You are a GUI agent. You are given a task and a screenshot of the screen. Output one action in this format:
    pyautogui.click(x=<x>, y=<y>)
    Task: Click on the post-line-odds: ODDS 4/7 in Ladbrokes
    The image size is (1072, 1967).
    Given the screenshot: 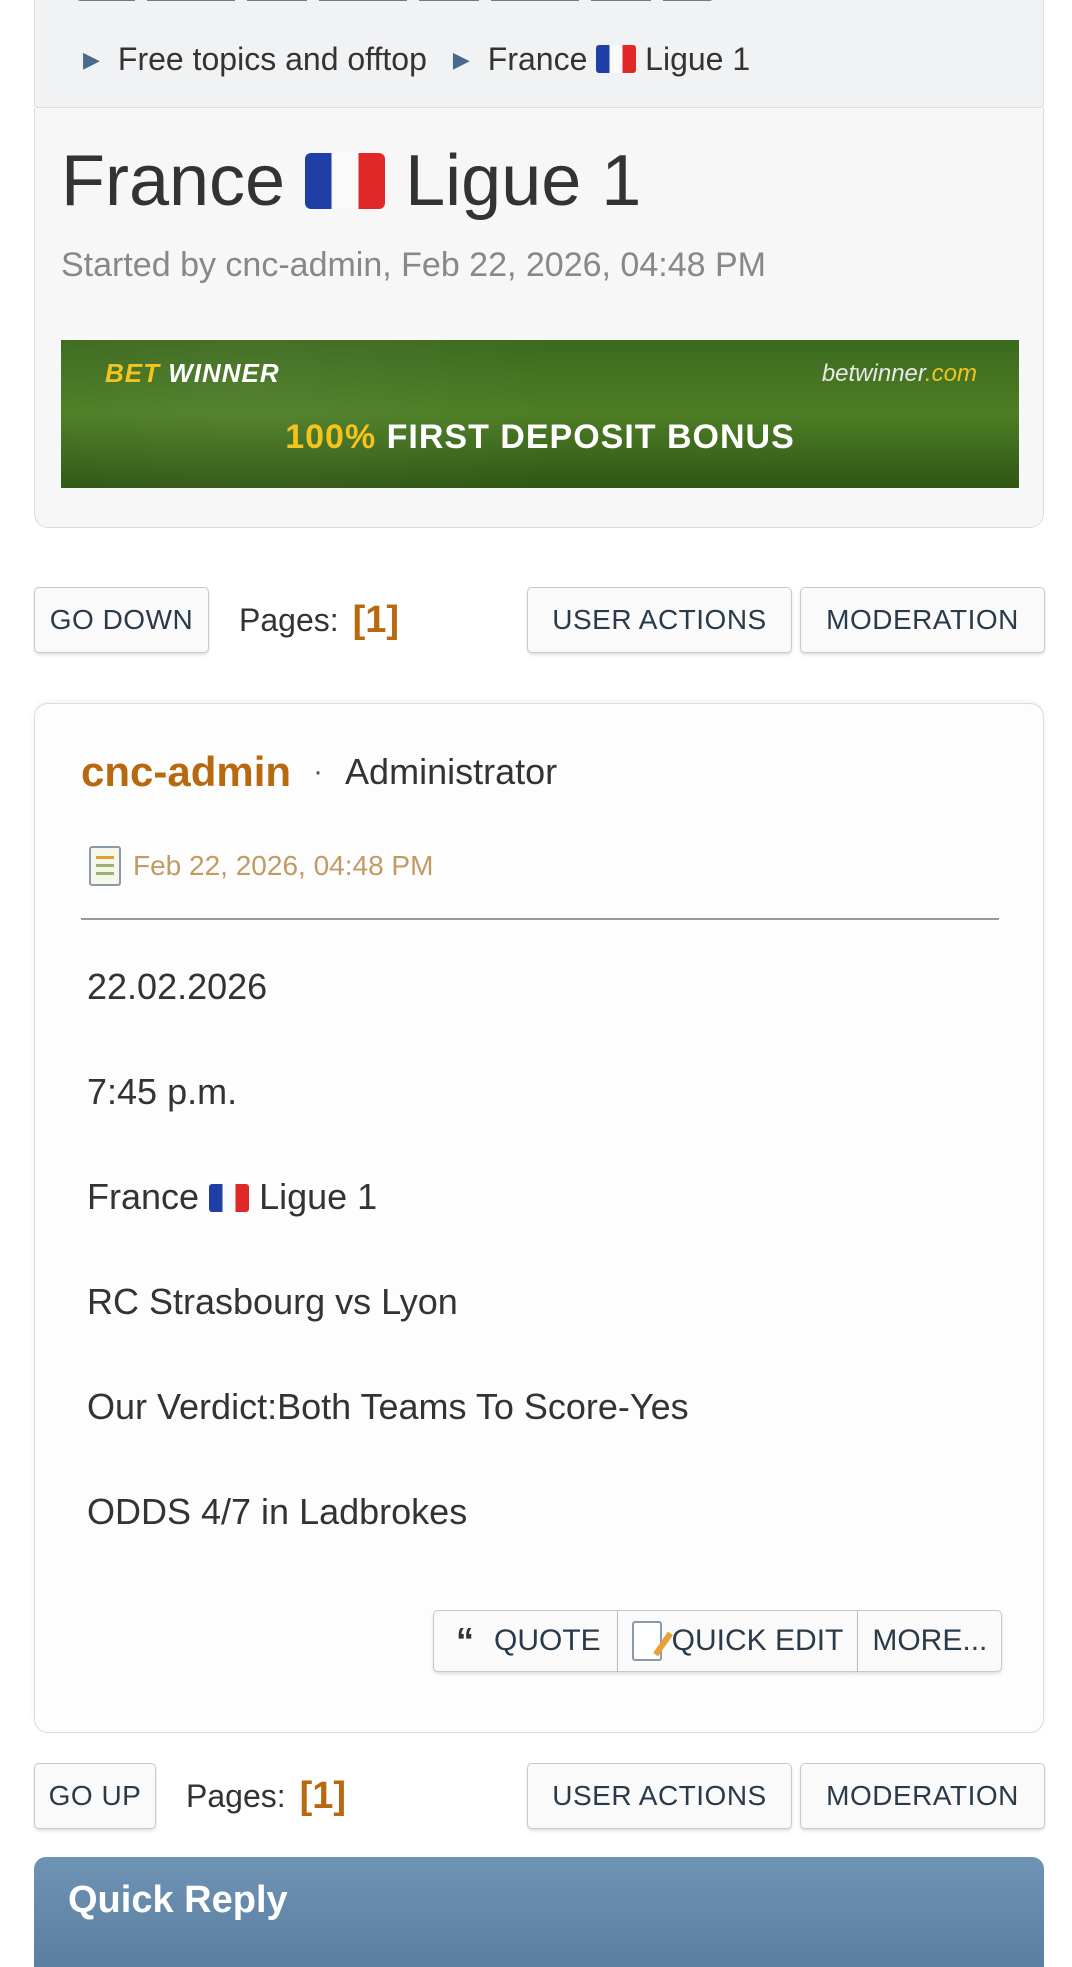 What is the action you would take?
    pyautogui.click(x=277, y=1511)
    